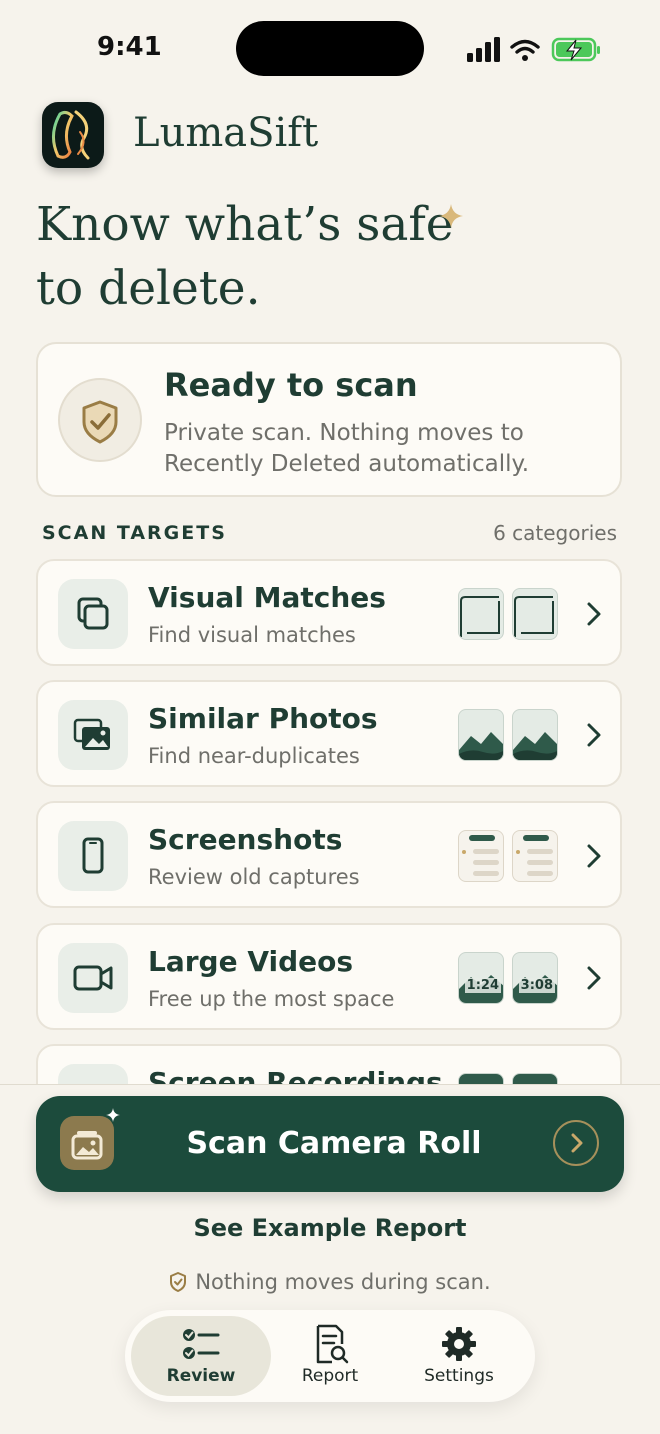 This screenshot has height=1434, width=660. What do you see at coordinates (291, 385) in the screenshot?
I see `ready-title: Ready to scan` at bounding box center [291, 385].